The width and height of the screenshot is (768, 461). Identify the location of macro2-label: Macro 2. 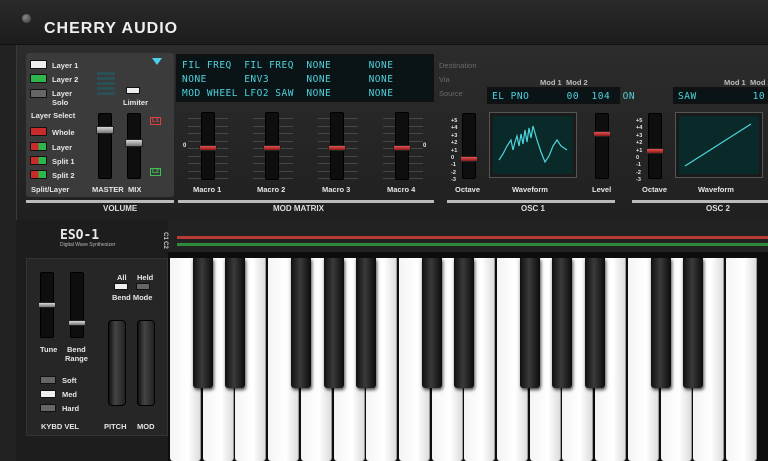
(271, 189).